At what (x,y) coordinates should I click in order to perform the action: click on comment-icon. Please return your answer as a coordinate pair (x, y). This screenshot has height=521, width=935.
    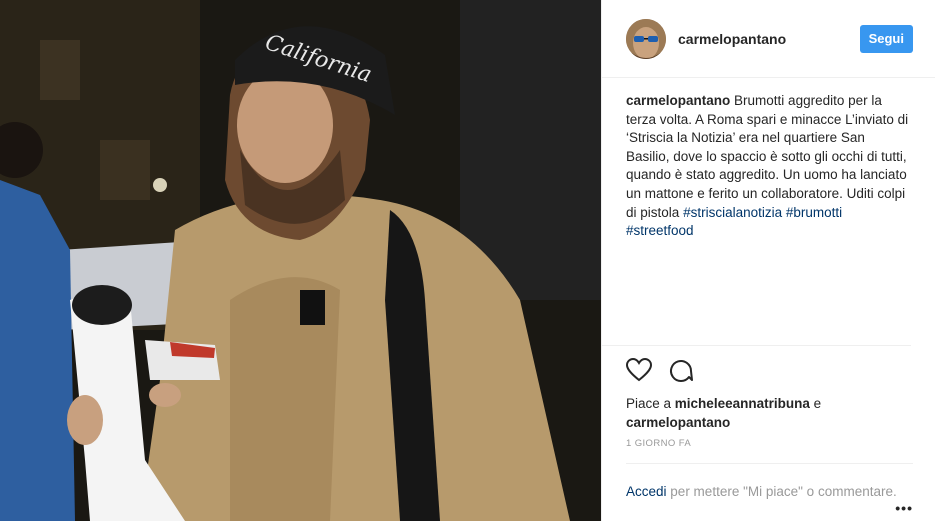
    Looking at the image, I should click on (681, 374).